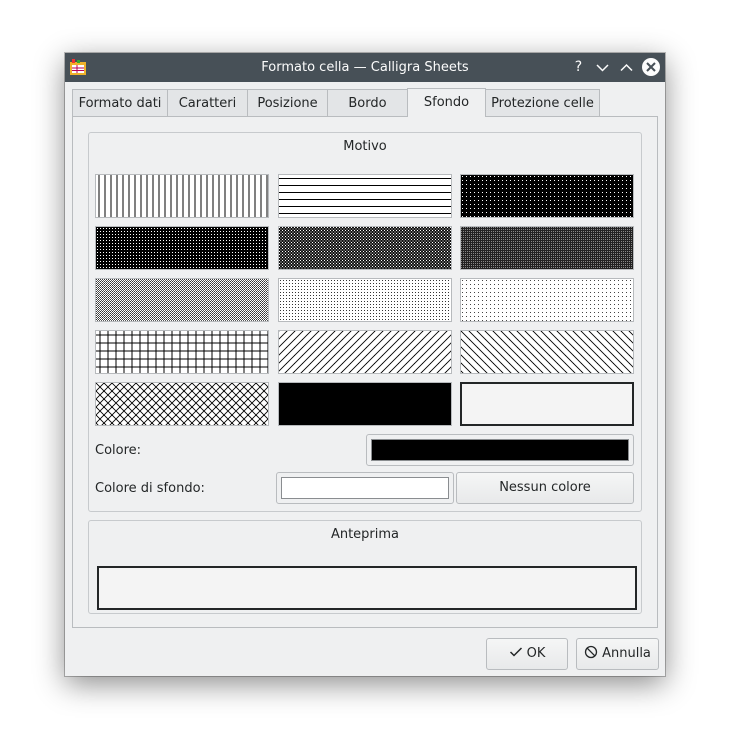  What do you see at coordinates (365, 404) in the screenshot?
I see `pattern-solid` at bounding box center [365, 404].